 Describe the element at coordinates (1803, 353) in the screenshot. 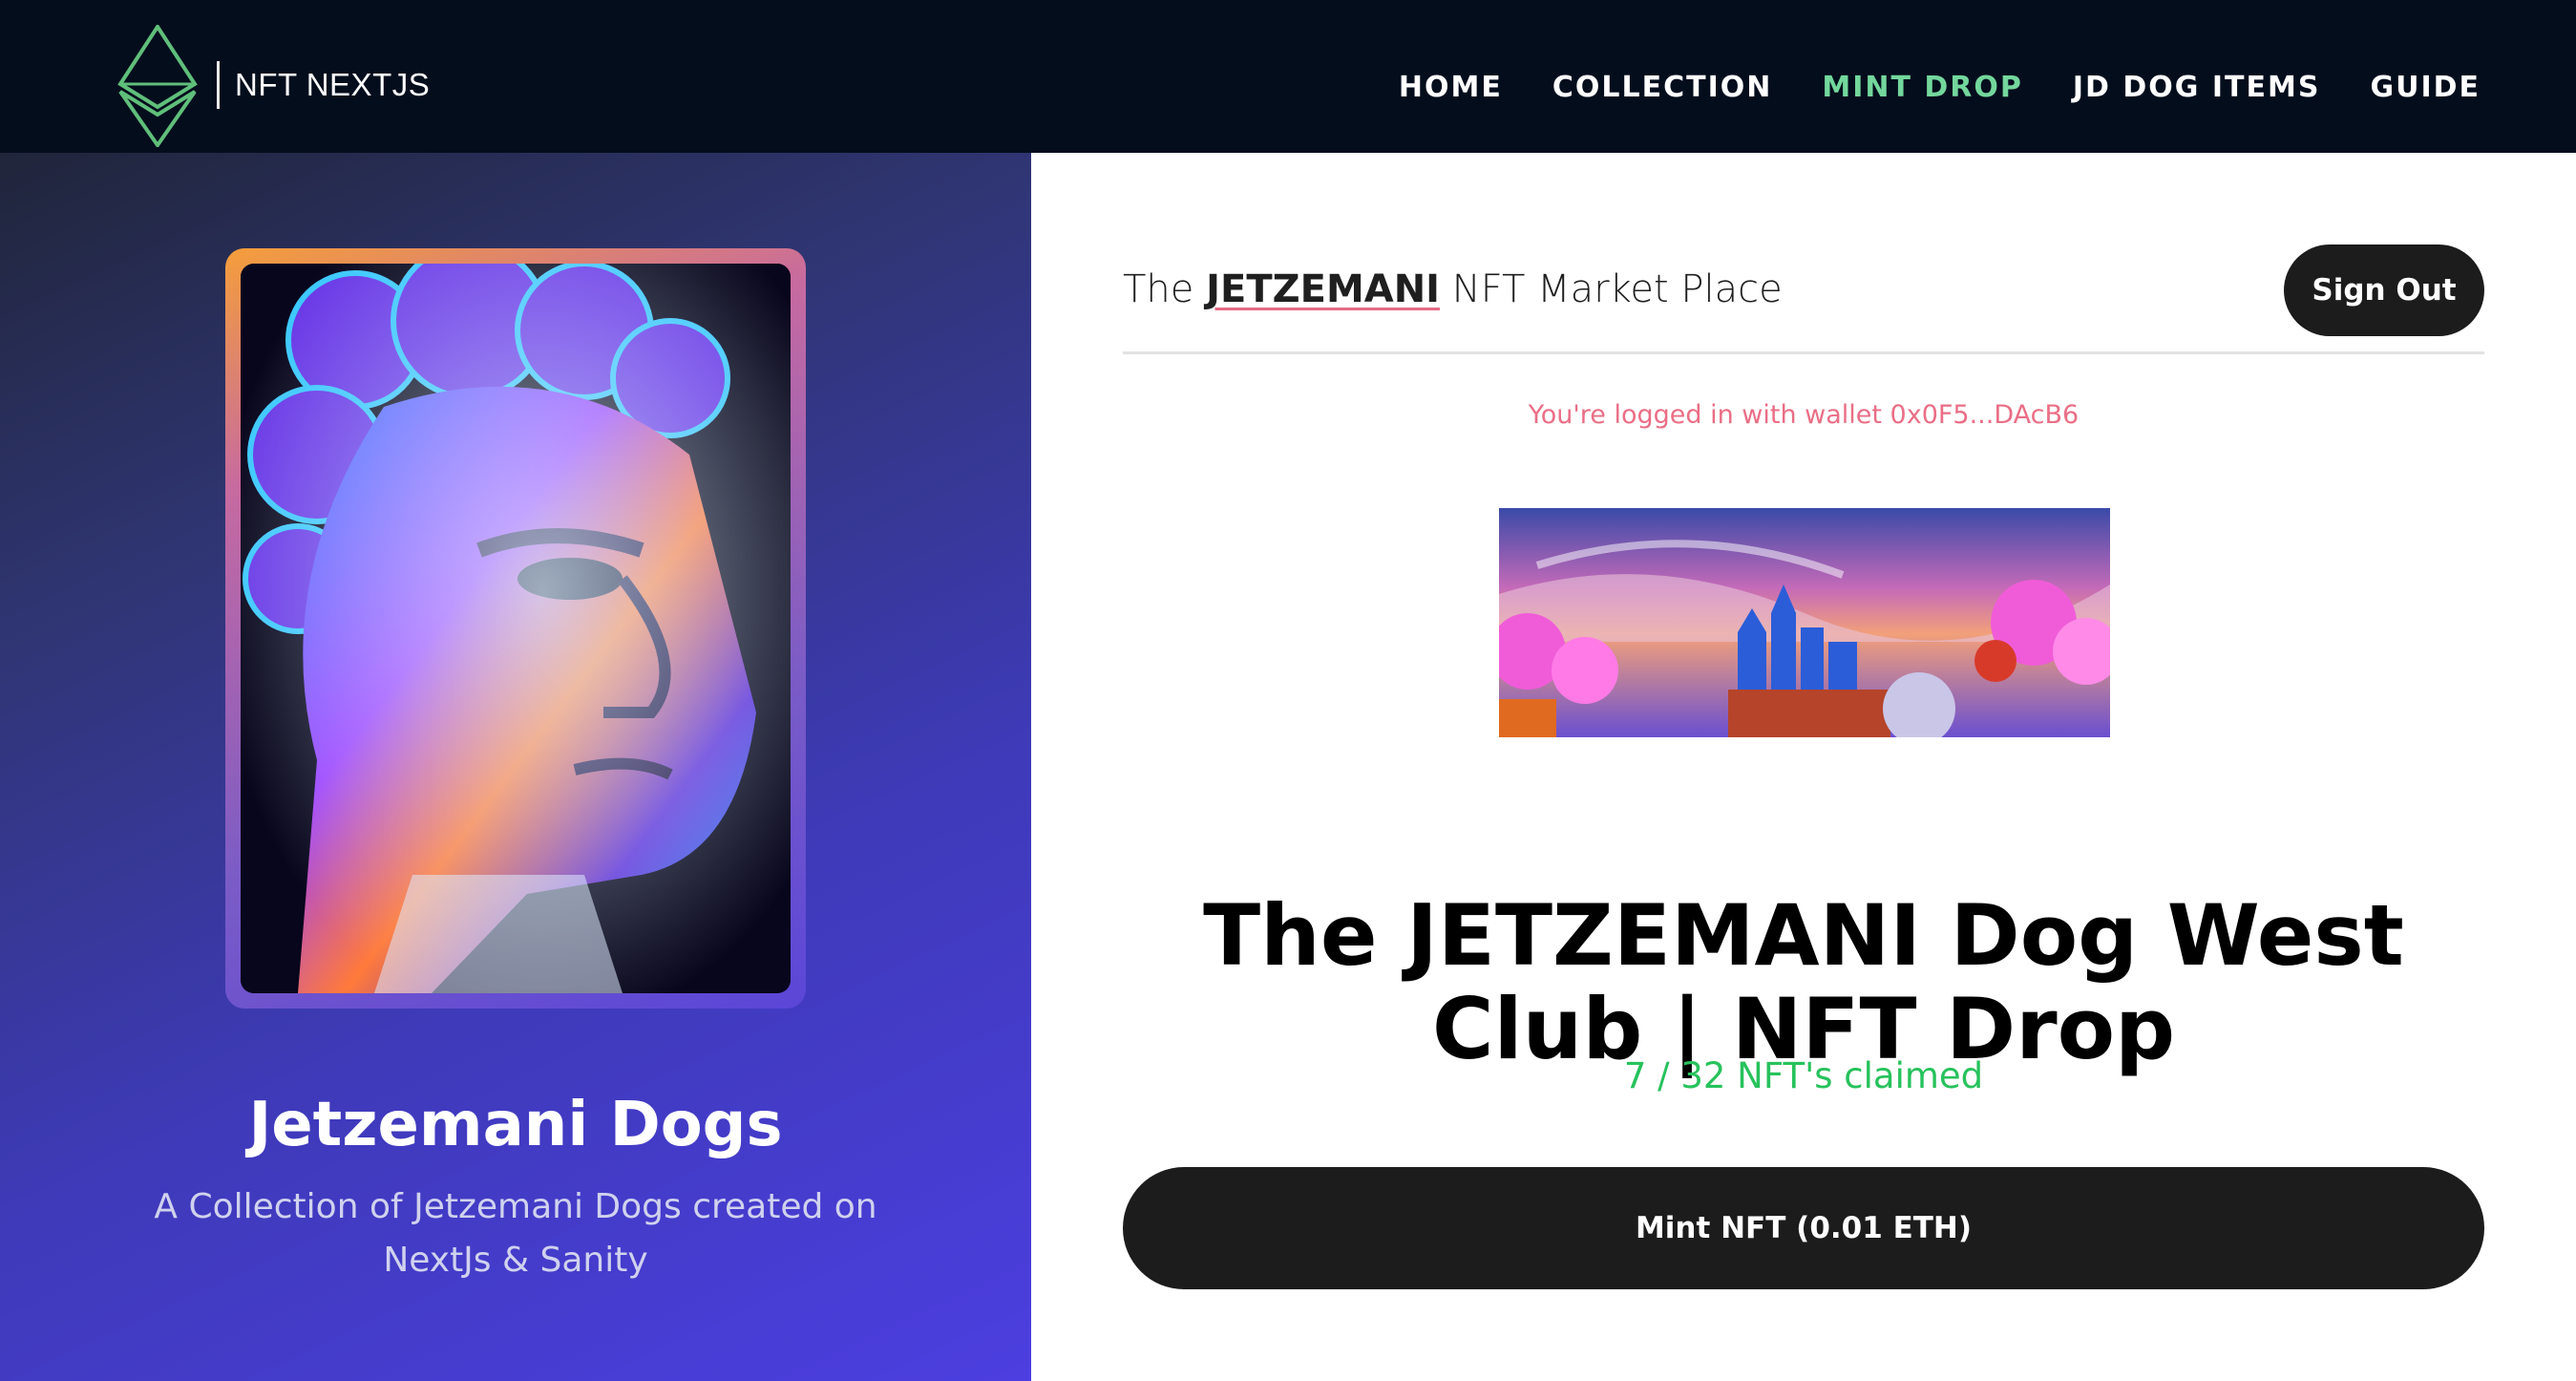

I see `header-divider` at that location.